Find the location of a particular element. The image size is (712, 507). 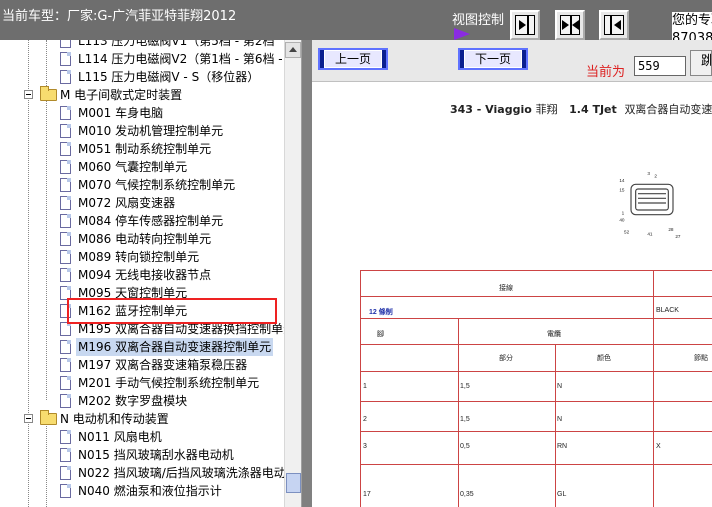

table-cell: RN is located at coordinates (562, 446).